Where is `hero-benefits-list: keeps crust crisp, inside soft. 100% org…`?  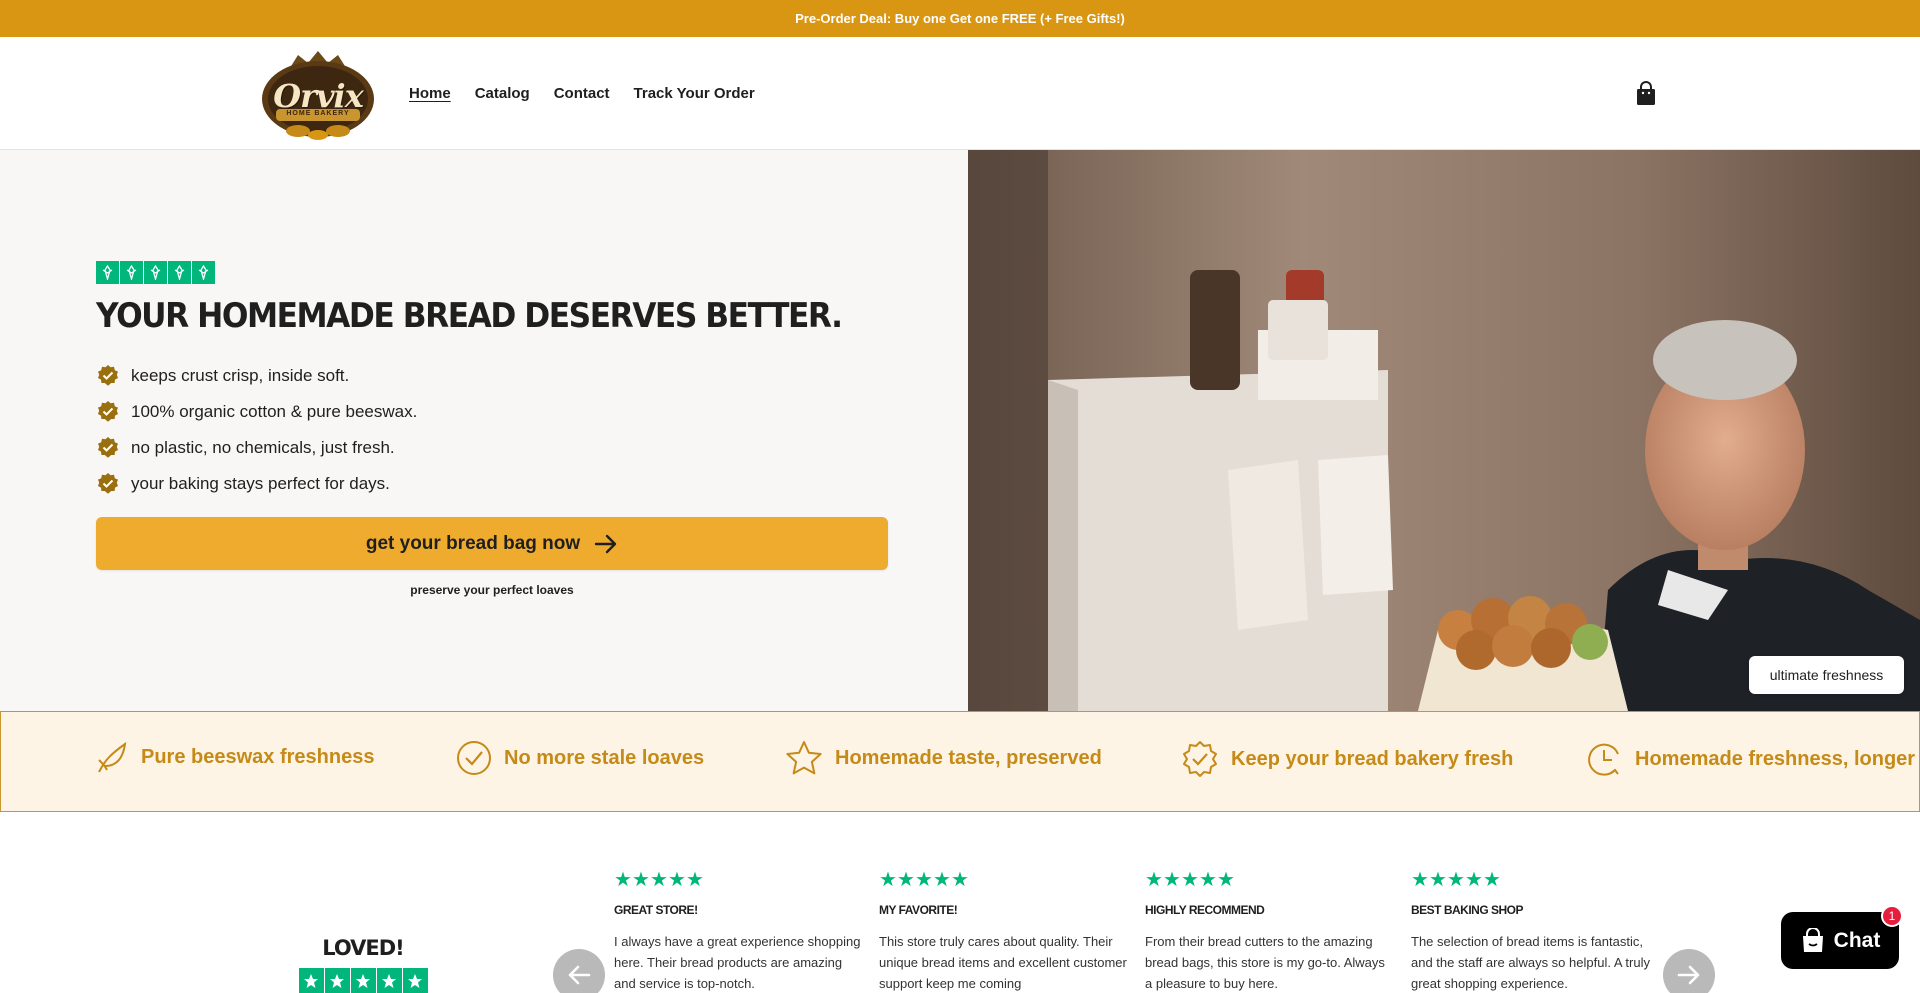 hero-benefits-list: keeps crust crisp, inside soft. 100% org… is located at coordinates (256, 430).